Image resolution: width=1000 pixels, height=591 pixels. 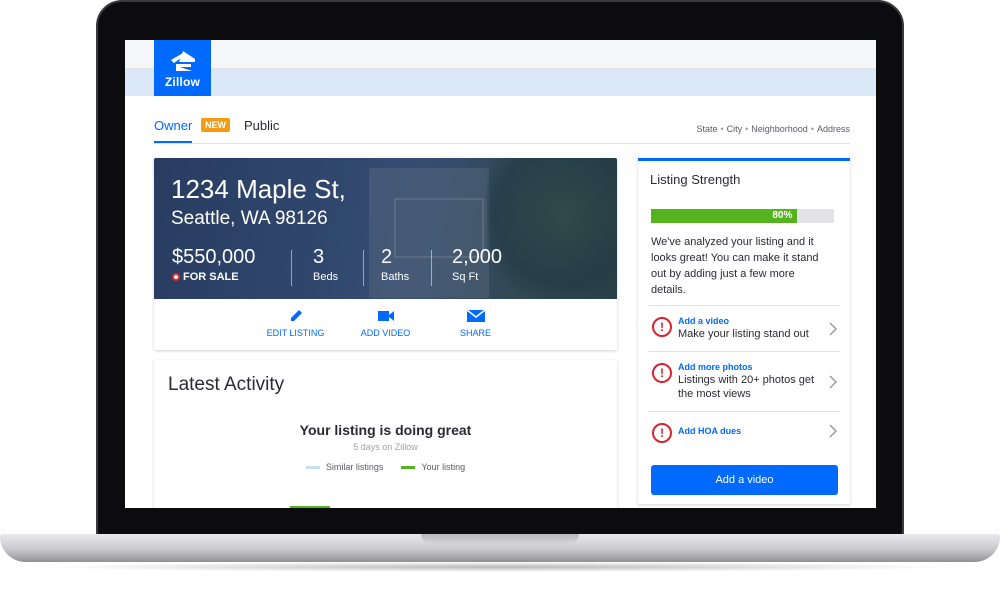 I want to click on breadcrumb-state: State, so click(x=706, y=129).